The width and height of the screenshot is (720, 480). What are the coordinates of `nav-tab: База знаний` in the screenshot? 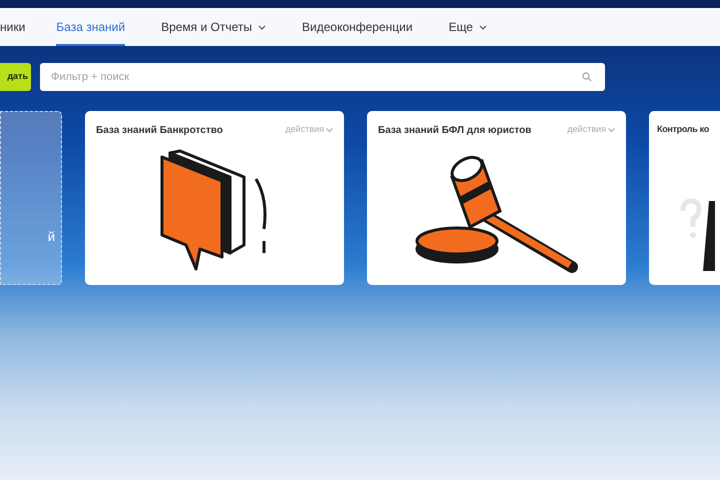 It's located at (91, 27).